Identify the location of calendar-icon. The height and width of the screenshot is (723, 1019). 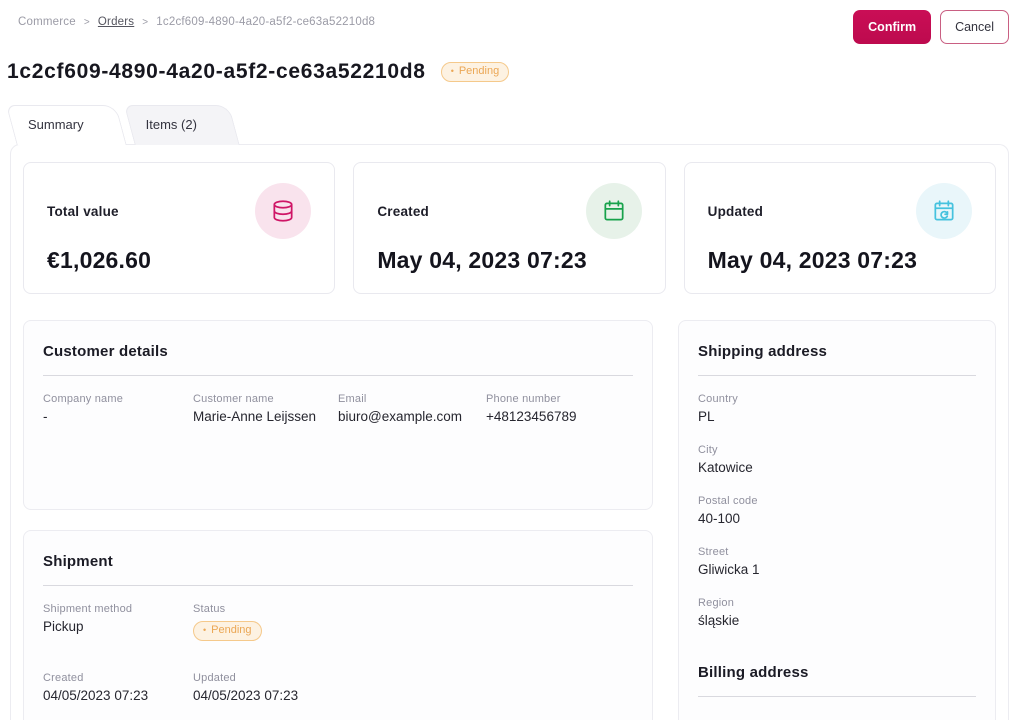
(613, 211).